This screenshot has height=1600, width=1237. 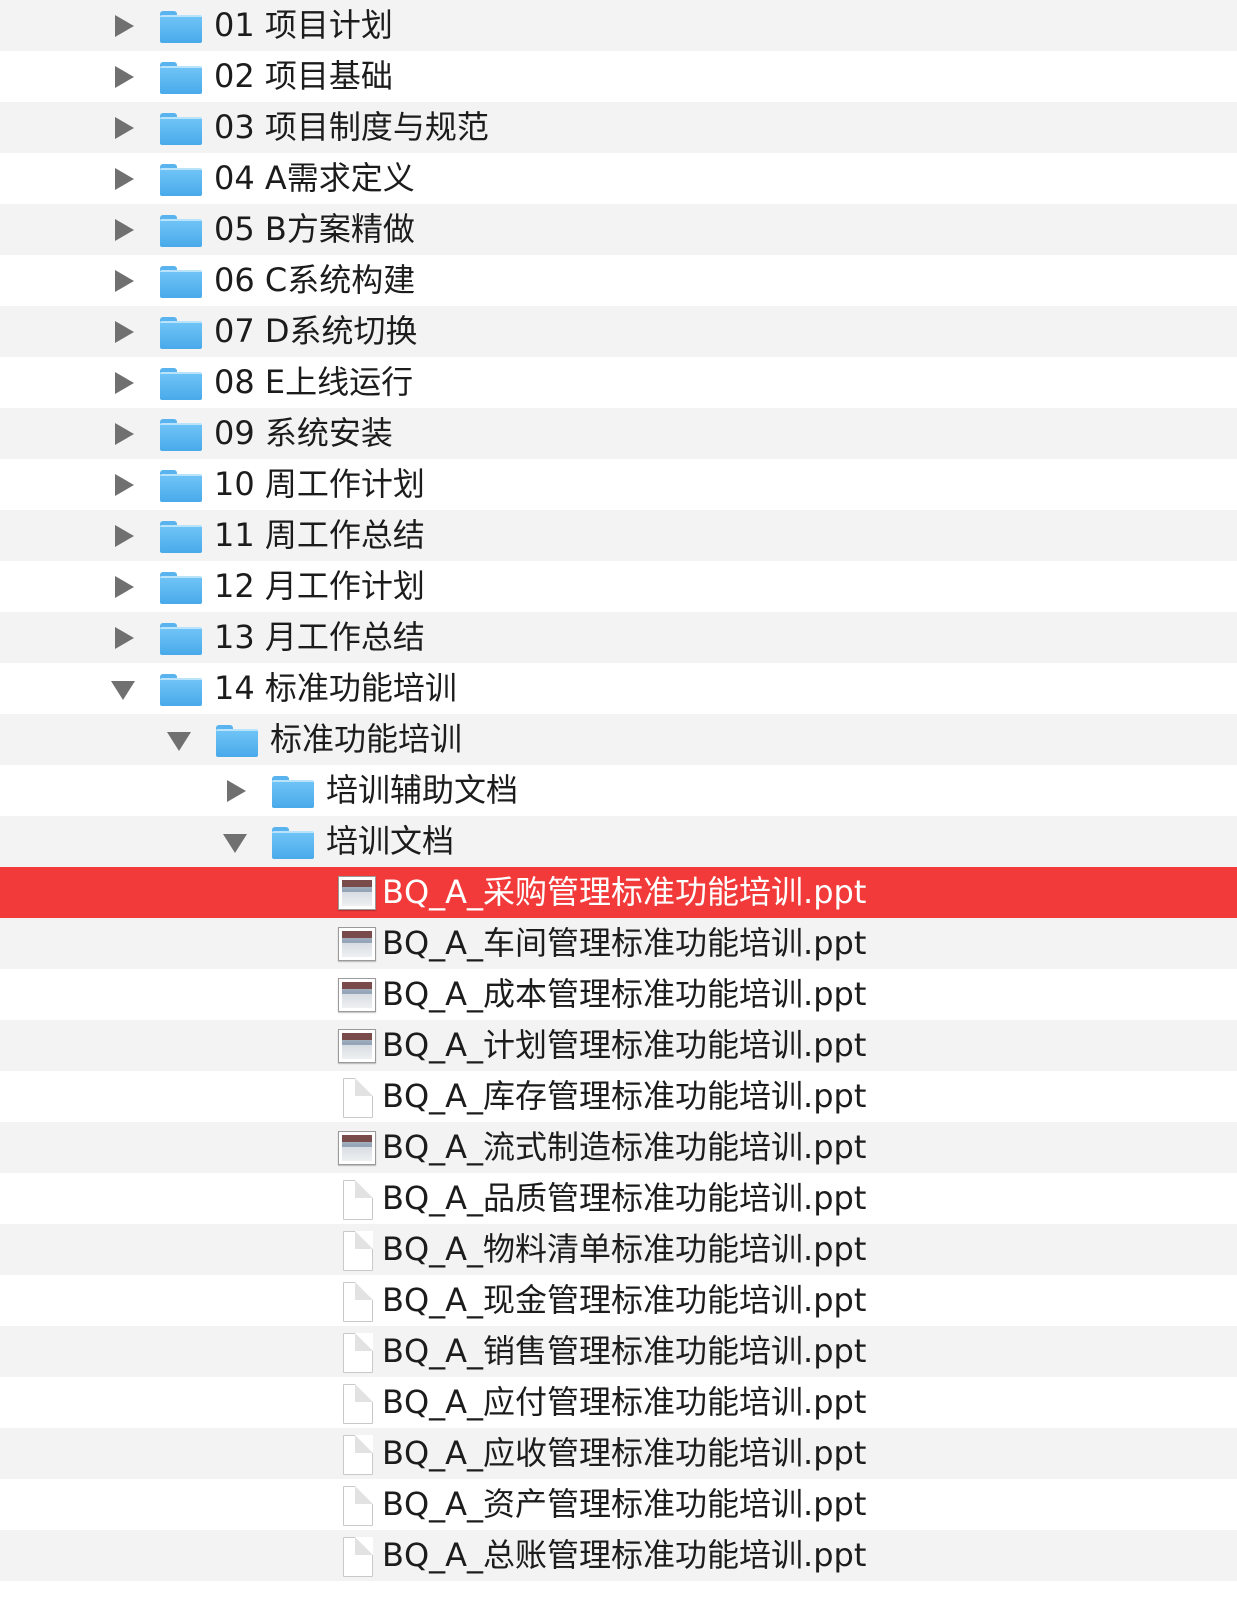 What do you see at coordinates (319, 637) in the screenshot?
I see `folder-name: 13 月工作总结` at bounding box center [319, 637].